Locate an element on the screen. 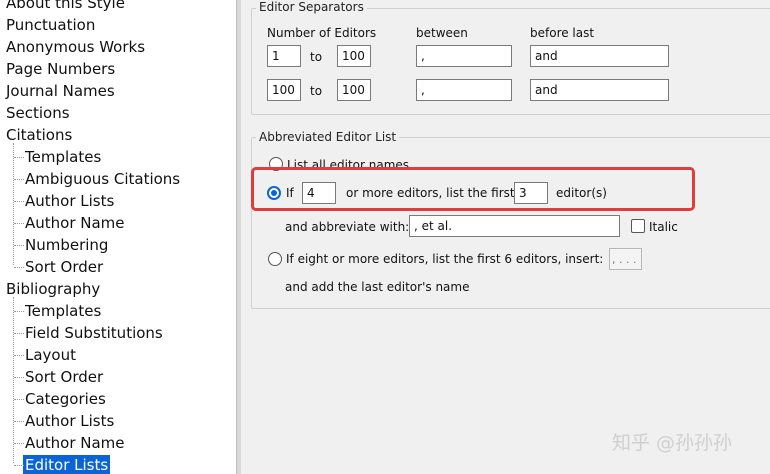  eight-or-more-radio is located at coordinates (275, 259).